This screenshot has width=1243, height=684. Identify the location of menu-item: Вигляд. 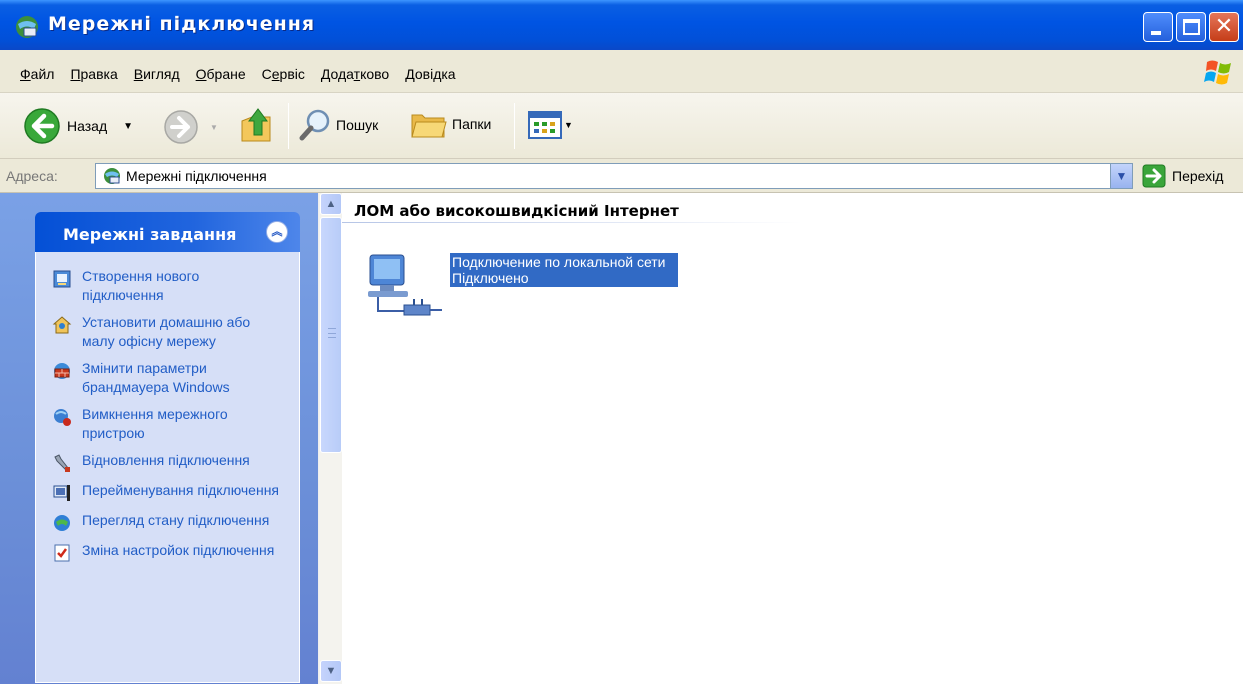
(159, 74).